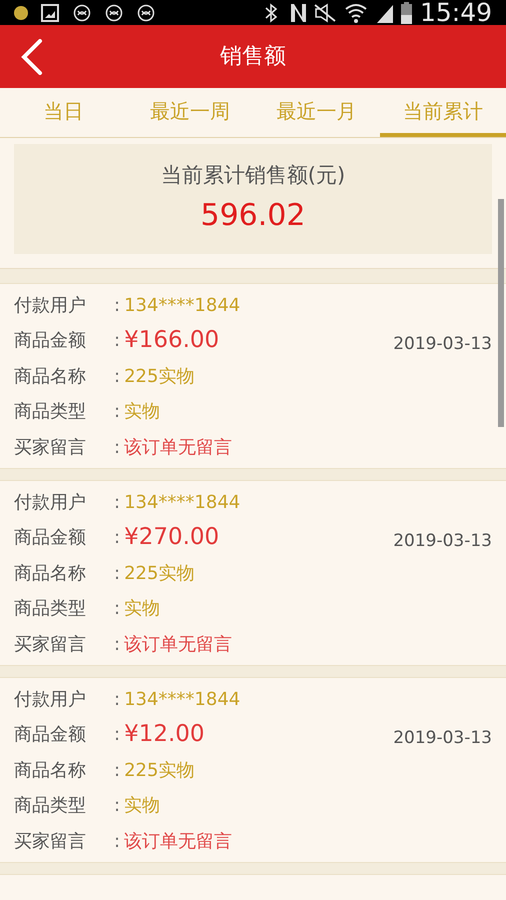 This screenshot has height=900, width=506. Describe the element at coordinates (384, 12) in the screenshot. I see `signal-icon` at that location.